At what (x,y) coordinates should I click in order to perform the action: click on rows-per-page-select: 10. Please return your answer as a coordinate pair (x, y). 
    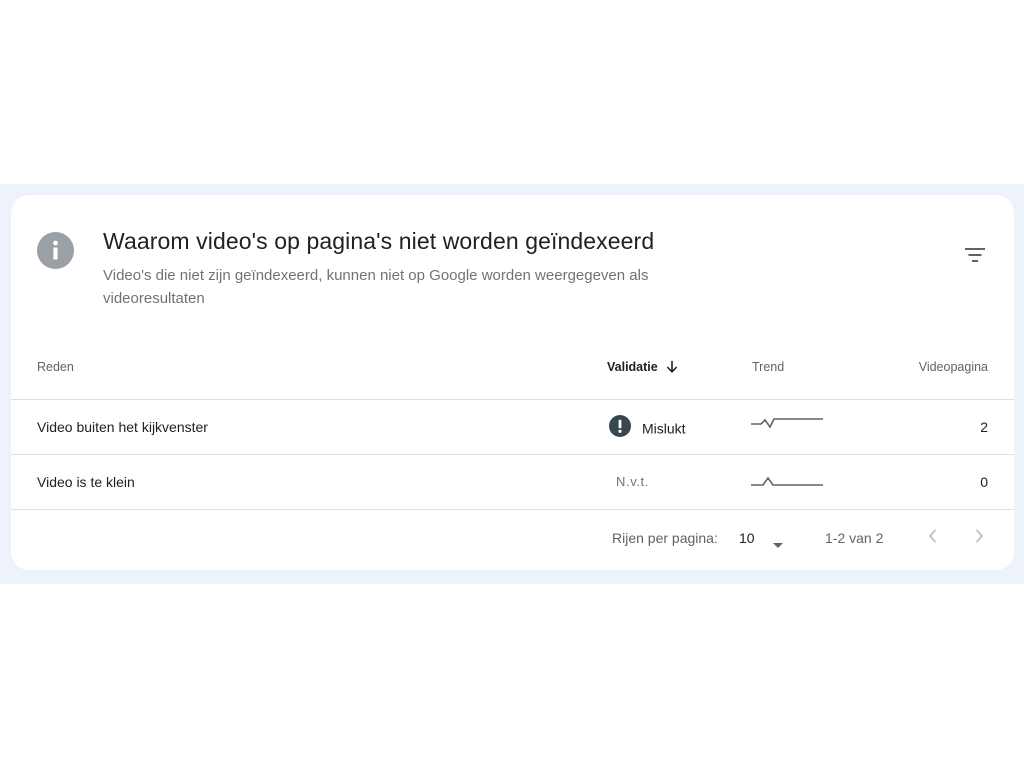
    Looking at the image, I should click on (769, 540).